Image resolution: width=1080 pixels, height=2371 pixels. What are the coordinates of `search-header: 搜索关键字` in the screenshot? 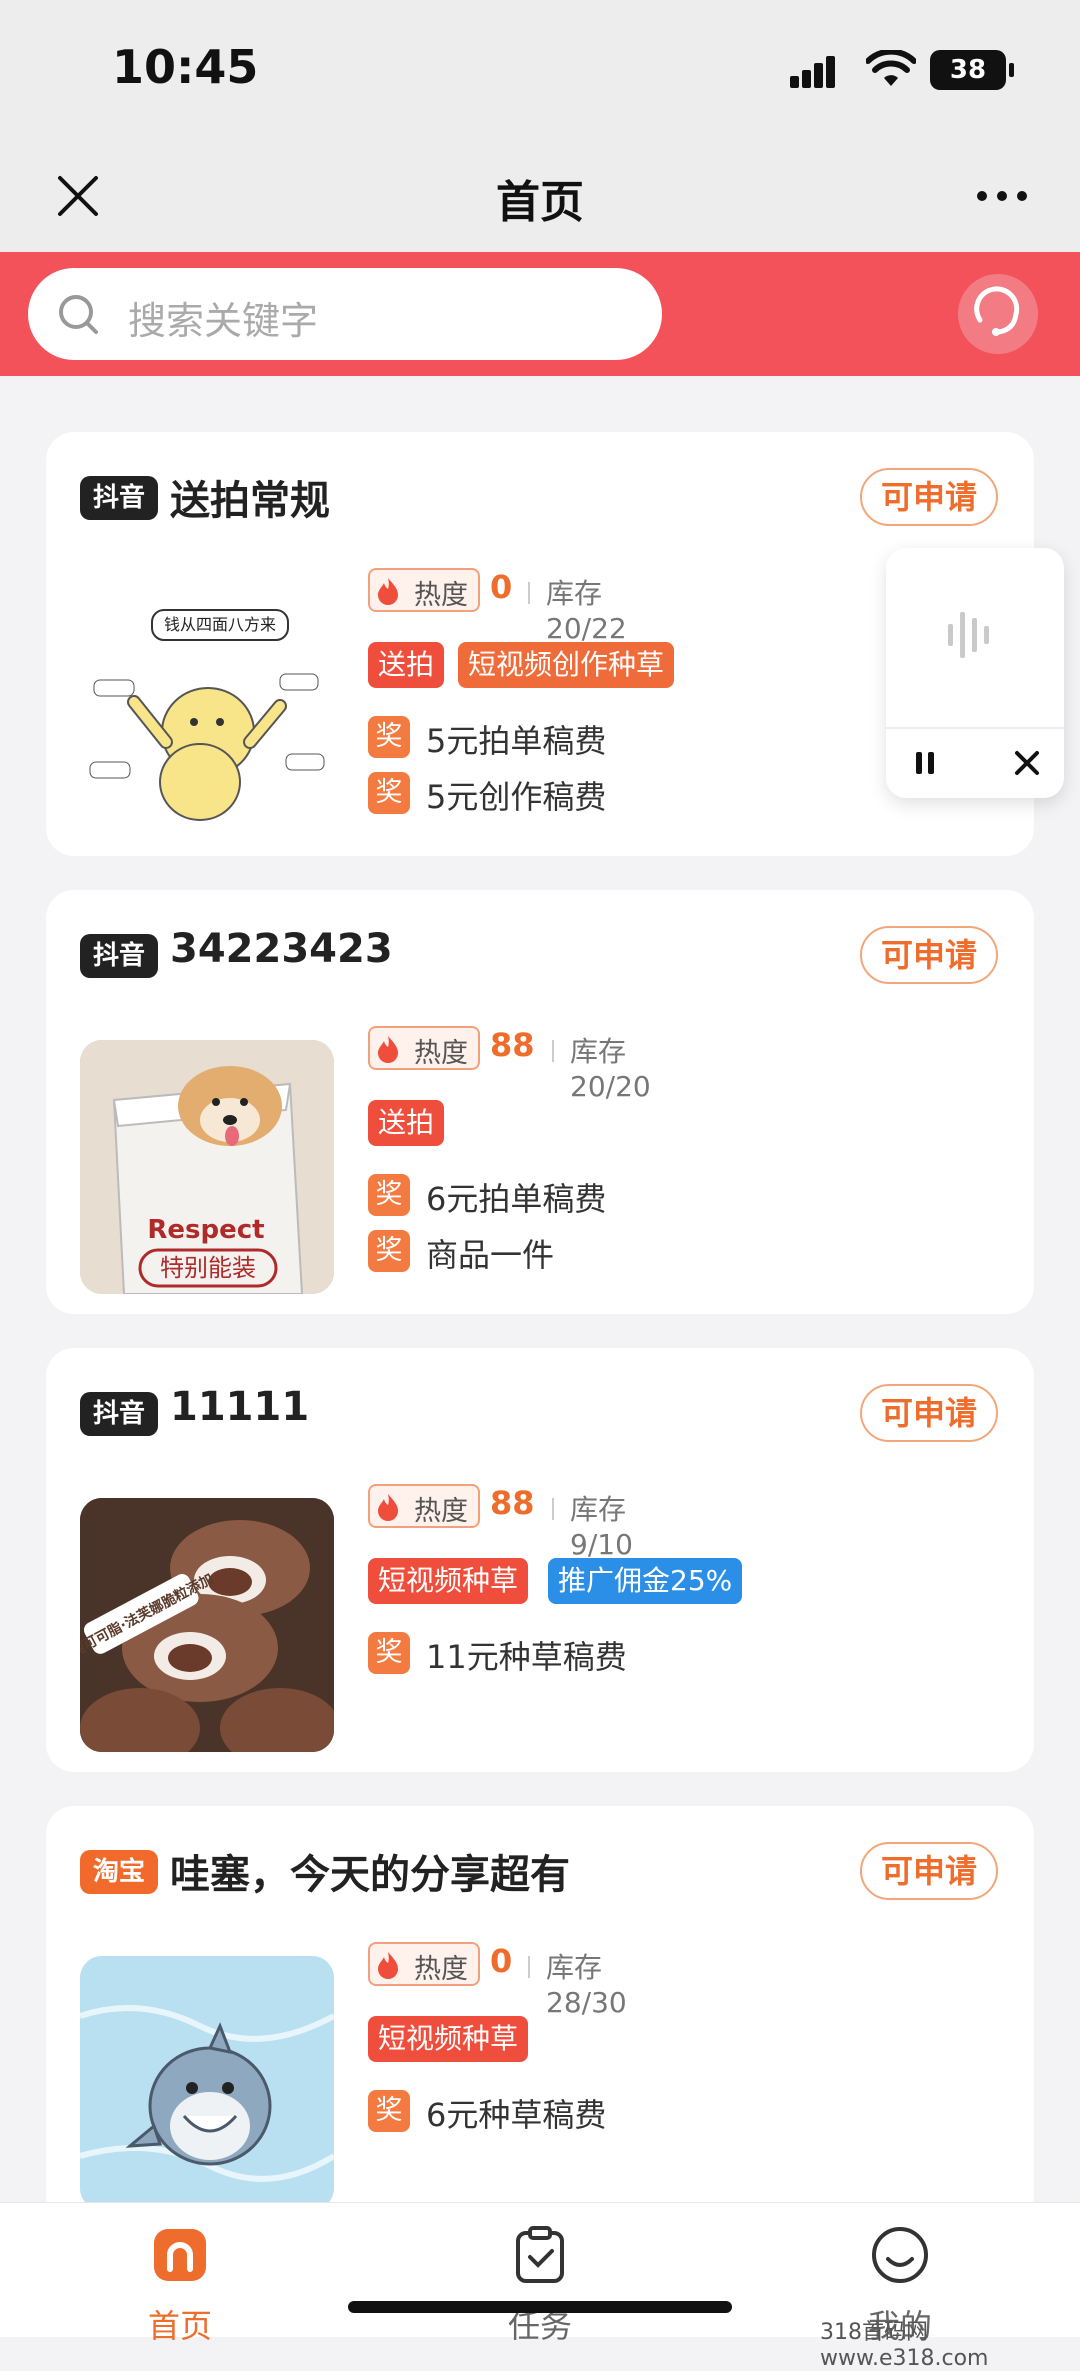 It's located at (540, 314).